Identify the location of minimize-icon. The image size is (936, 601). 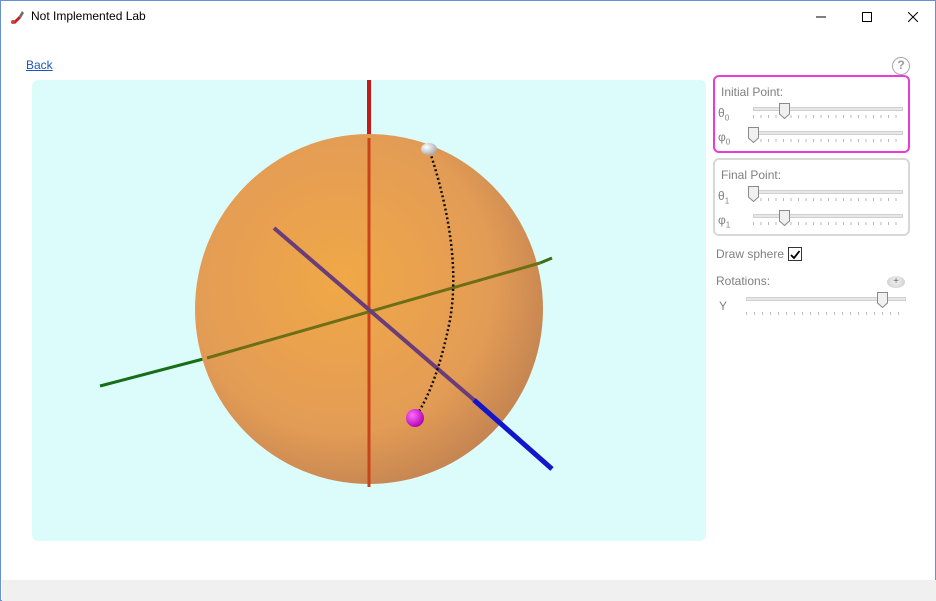
(821, 16).